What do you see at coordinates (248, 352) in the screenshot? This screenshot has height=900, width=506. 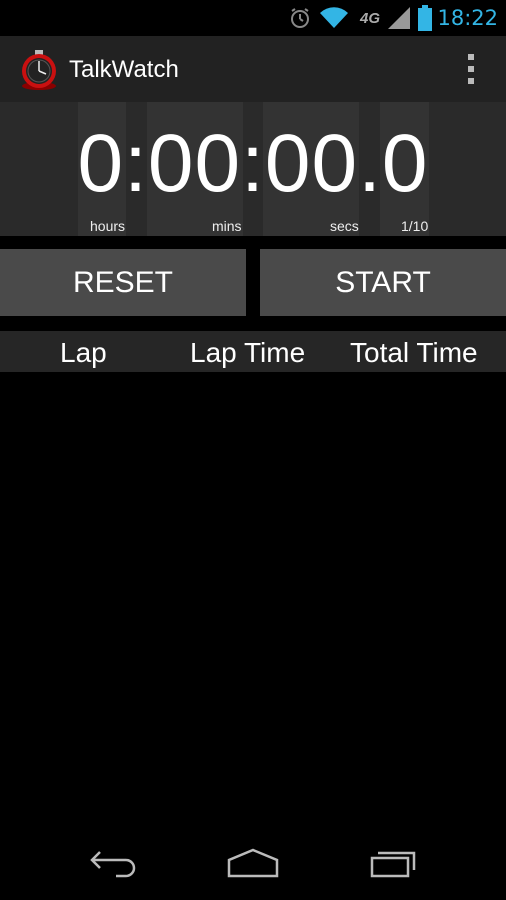 I see `column-lap-time: Lap Time` at bounding box center [248, 352].